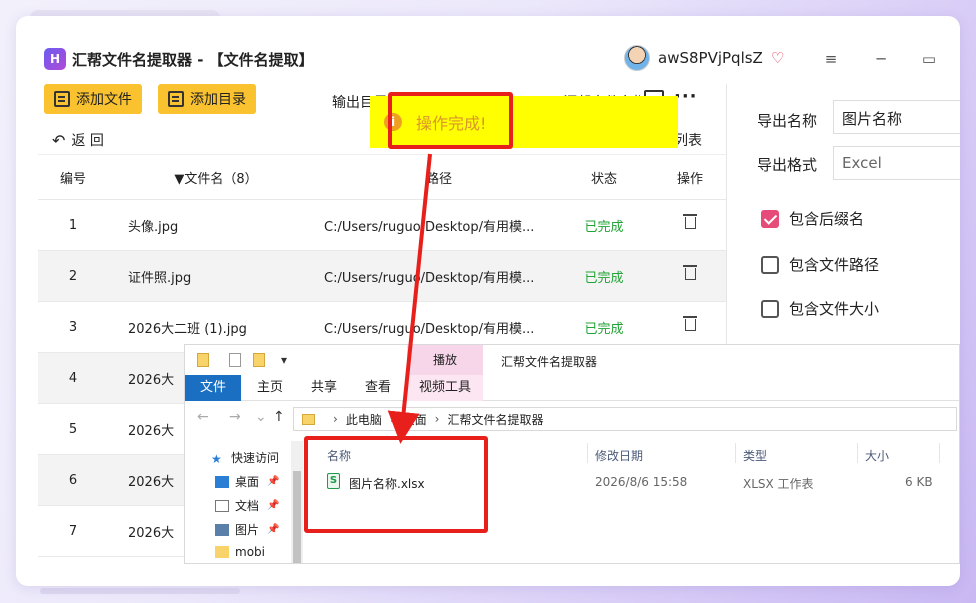 This screenshot has width=976, height=603. I want to click on app-title: 汇帮文件名提取器 - 【文件名提取】, so click(193, 59).